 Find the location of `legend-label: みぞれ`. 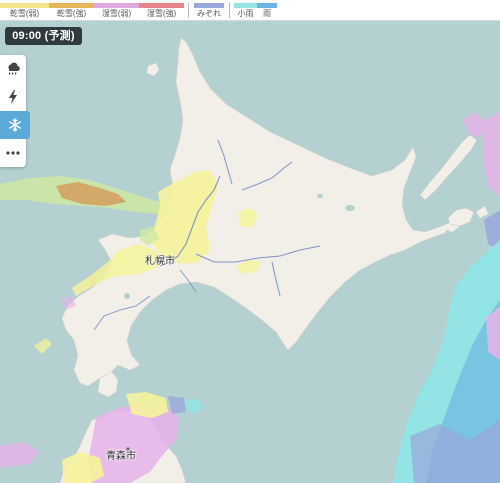

legend-label: みぞれ is located at coordinates (209, 13).